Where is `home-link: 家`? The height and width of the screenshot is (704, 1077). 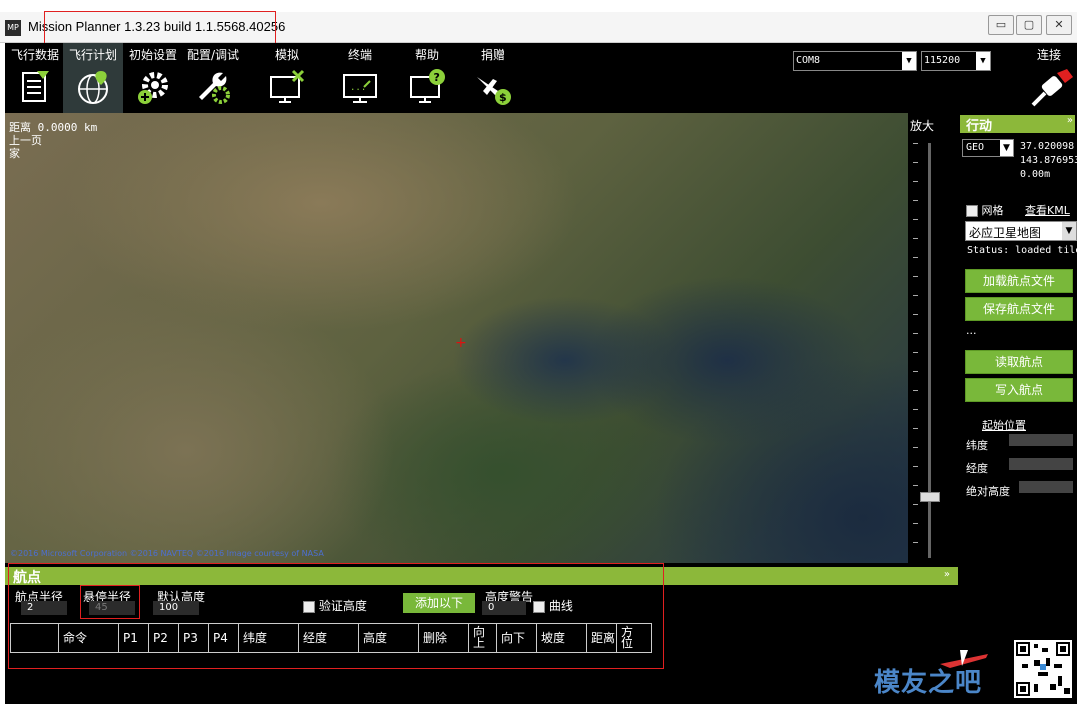
home-link: 家 is located at coordinates (14, 153).